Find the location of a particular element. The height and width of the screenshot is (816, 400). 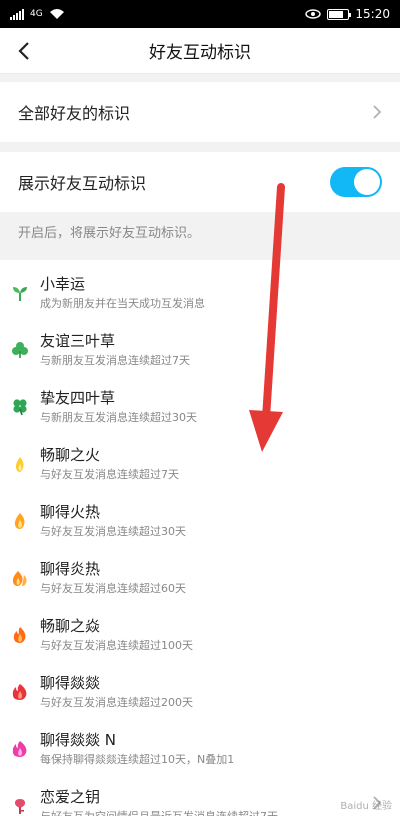

status-bar: 4G 15:20 is located at coordinates (200, 14).